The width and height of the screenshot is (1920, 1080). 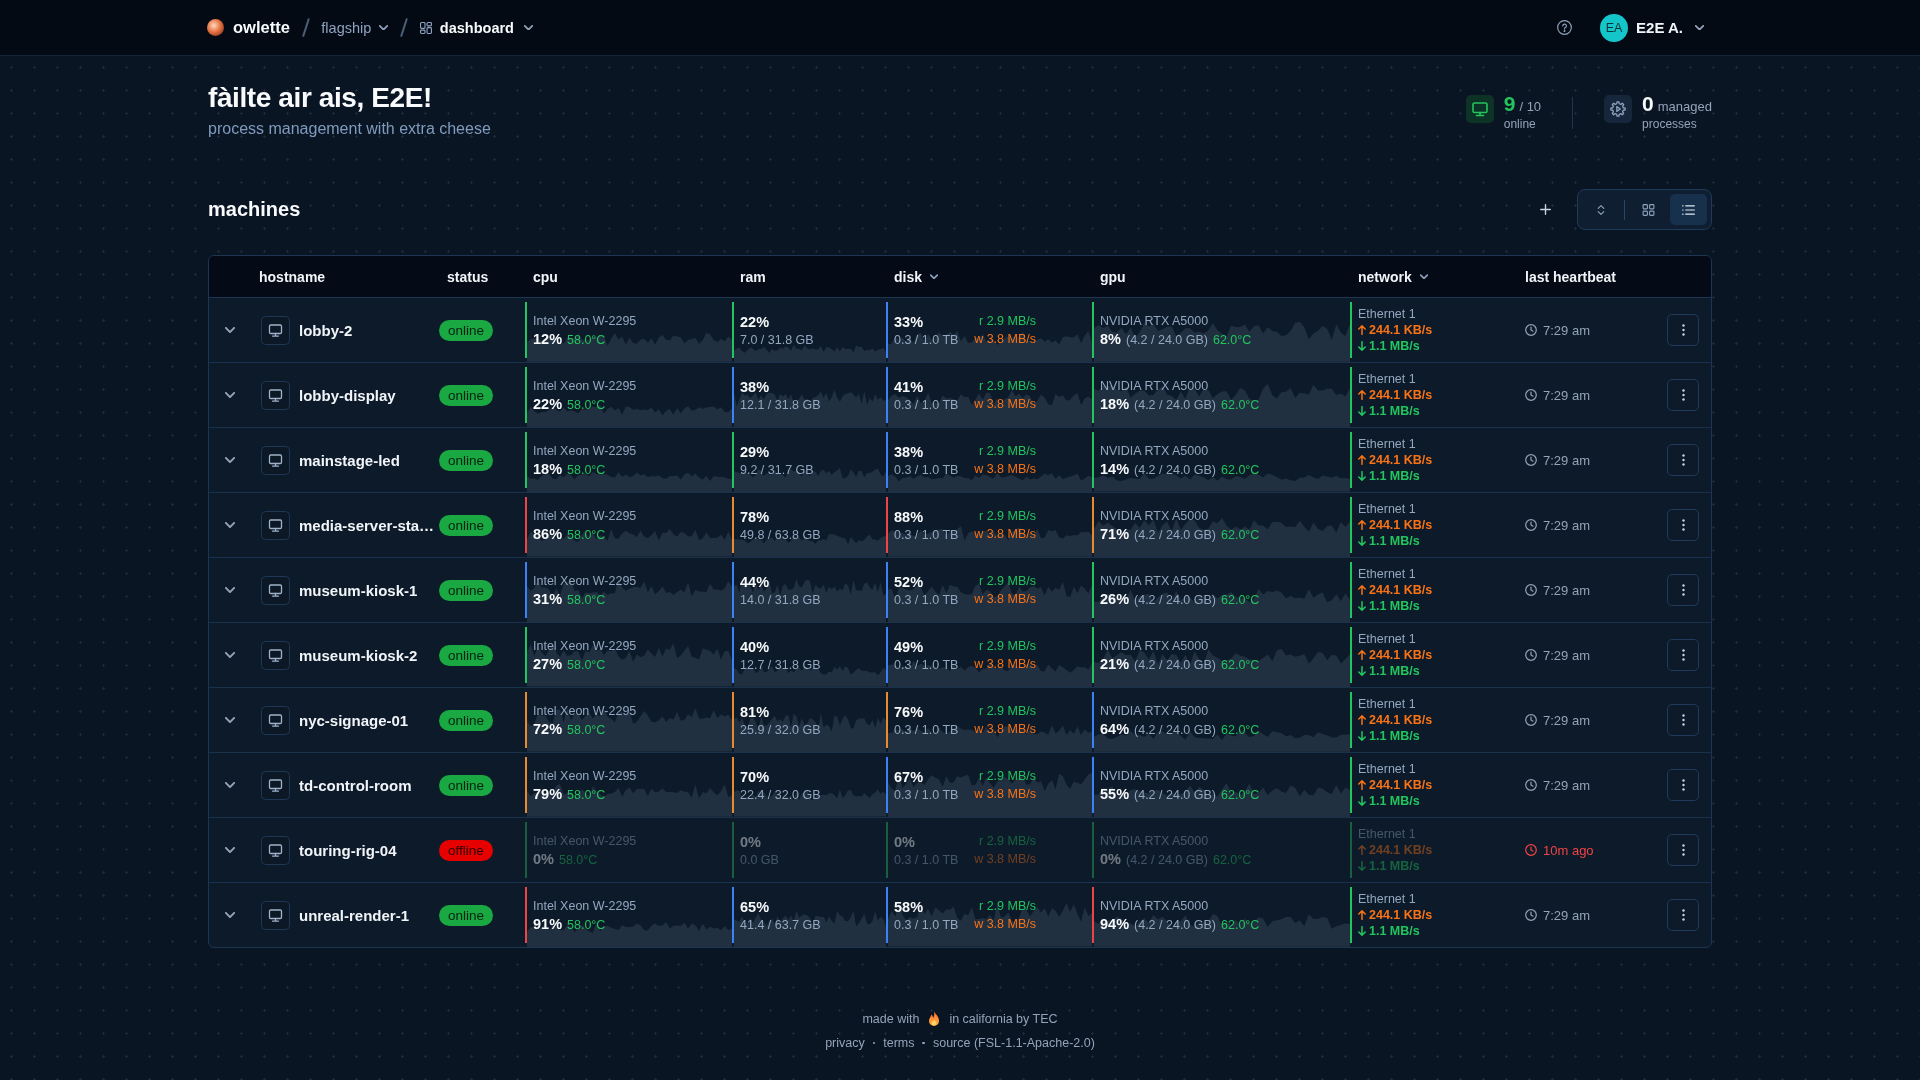 What do you see at coordinates (1115, 923) in the screenshot?
I see `gpu-usage: 94%` at bounding box center [1115, 923].